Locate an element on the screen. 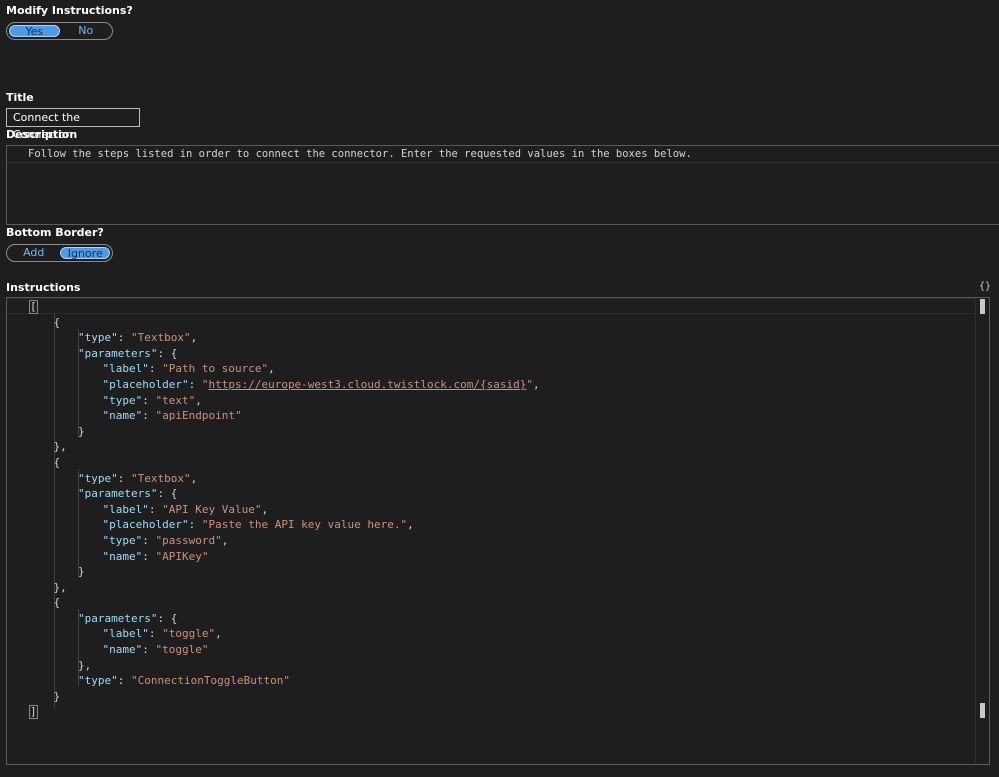 The height and width of the screenshot is (777, 999). code-line: "label": "Path to source", is located at coordinates (487, 369).